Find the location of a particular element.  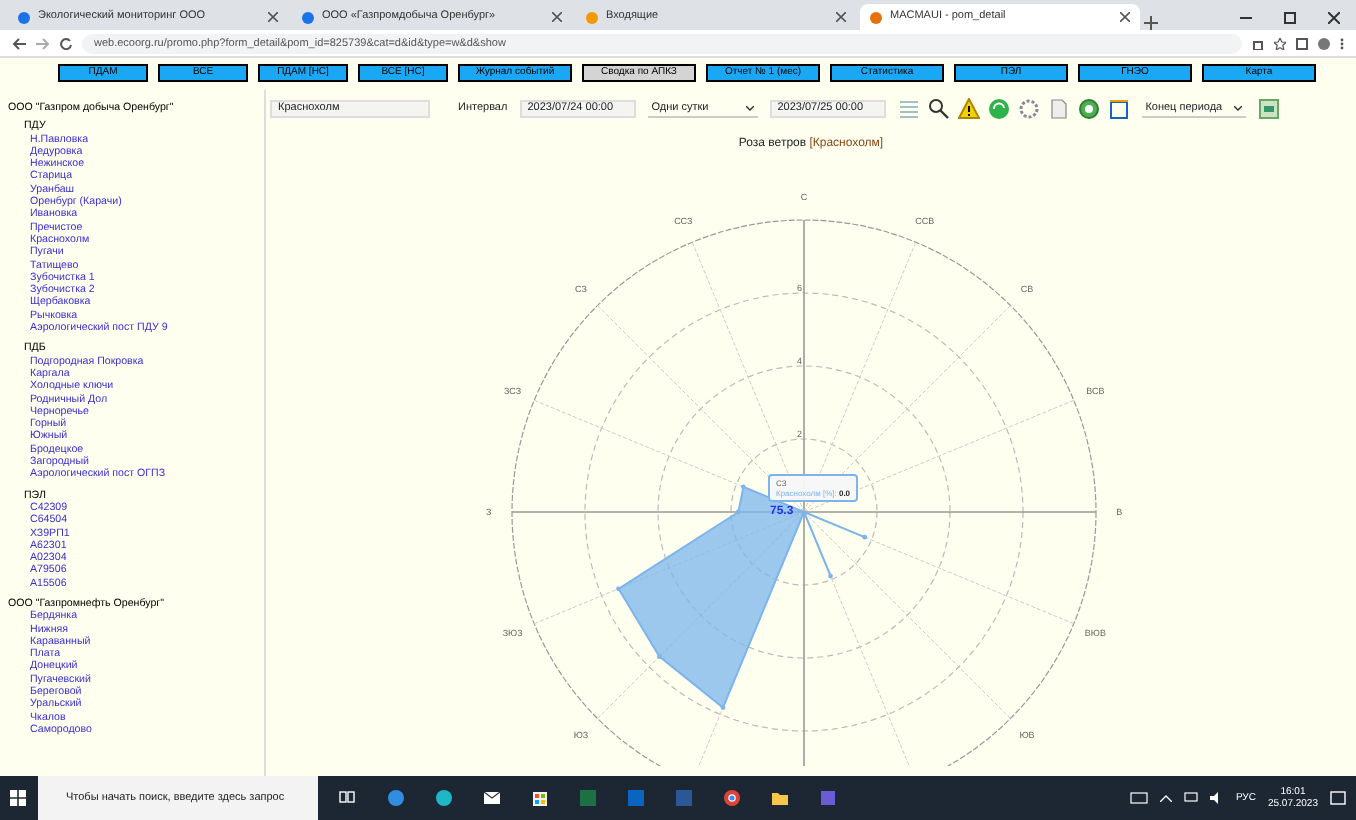

bag-icon is located at coordinates (540, 797).